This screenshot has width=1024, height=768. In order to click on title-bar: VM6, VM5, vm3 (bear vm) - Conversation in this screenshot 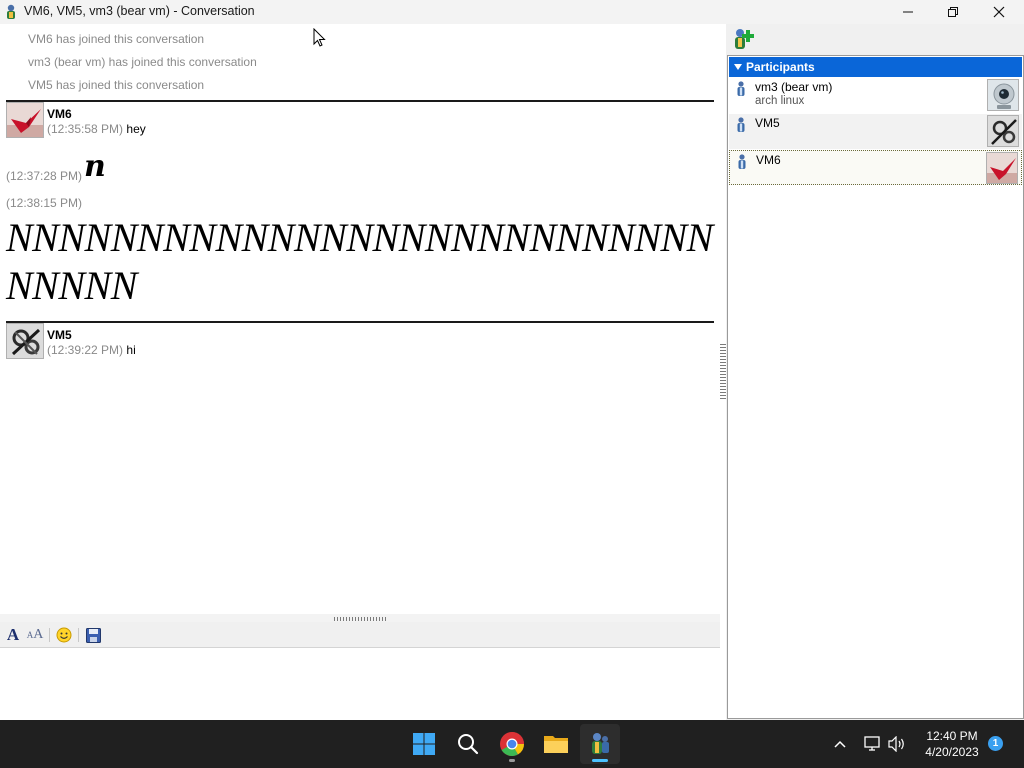, I will do `click(512, 12)`.